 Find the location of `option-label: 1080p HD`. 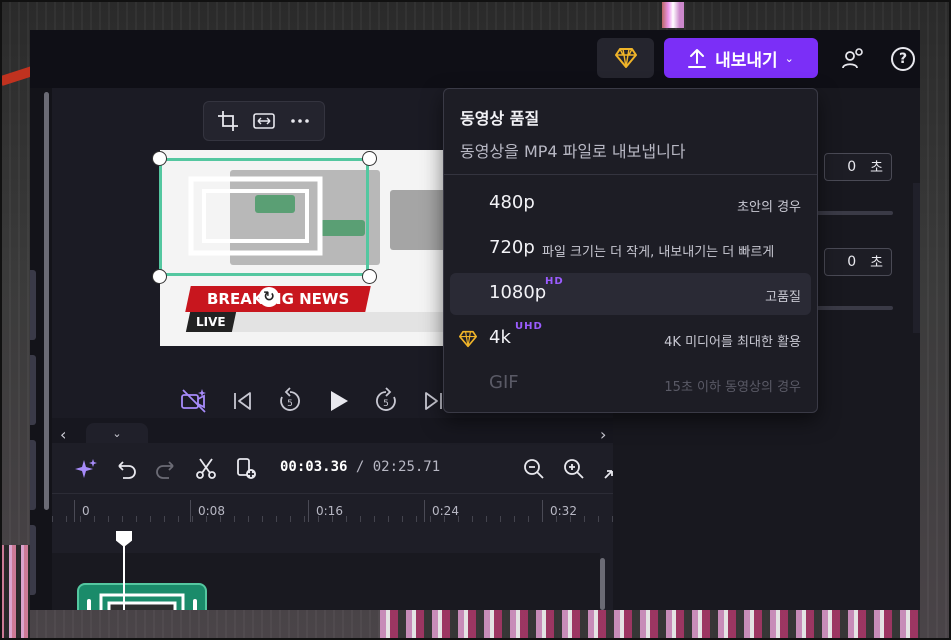

option-label: 1080p HD is located at coordinates (526, 289).